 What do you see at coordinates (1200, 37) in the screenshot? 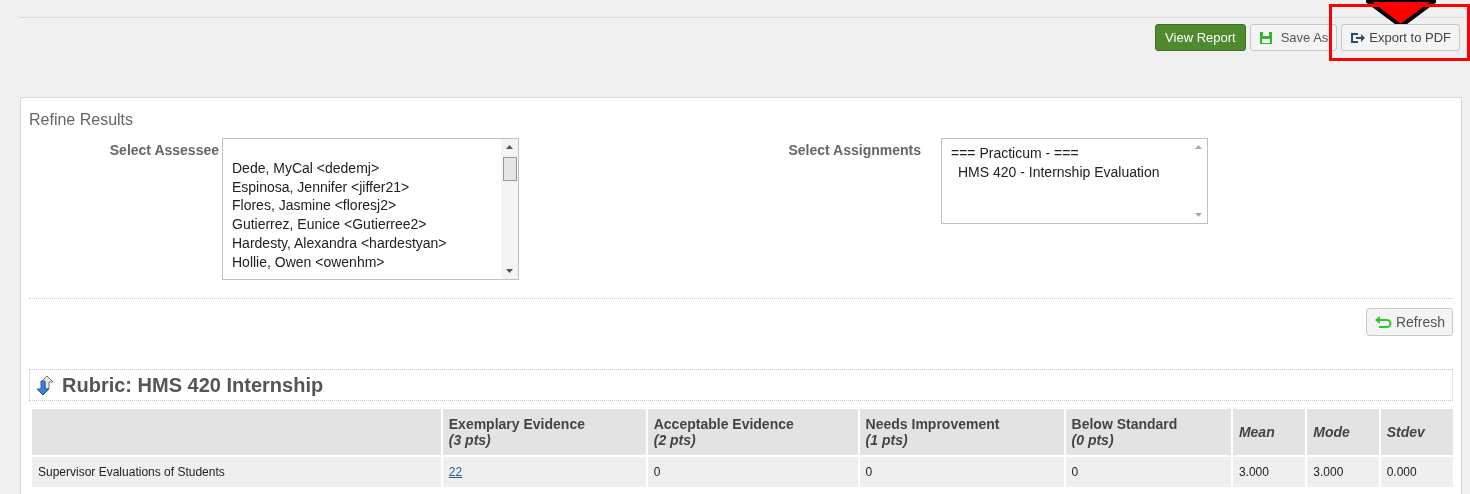
I see `view-report-button: View Report` at bounding box center [1200, 37].